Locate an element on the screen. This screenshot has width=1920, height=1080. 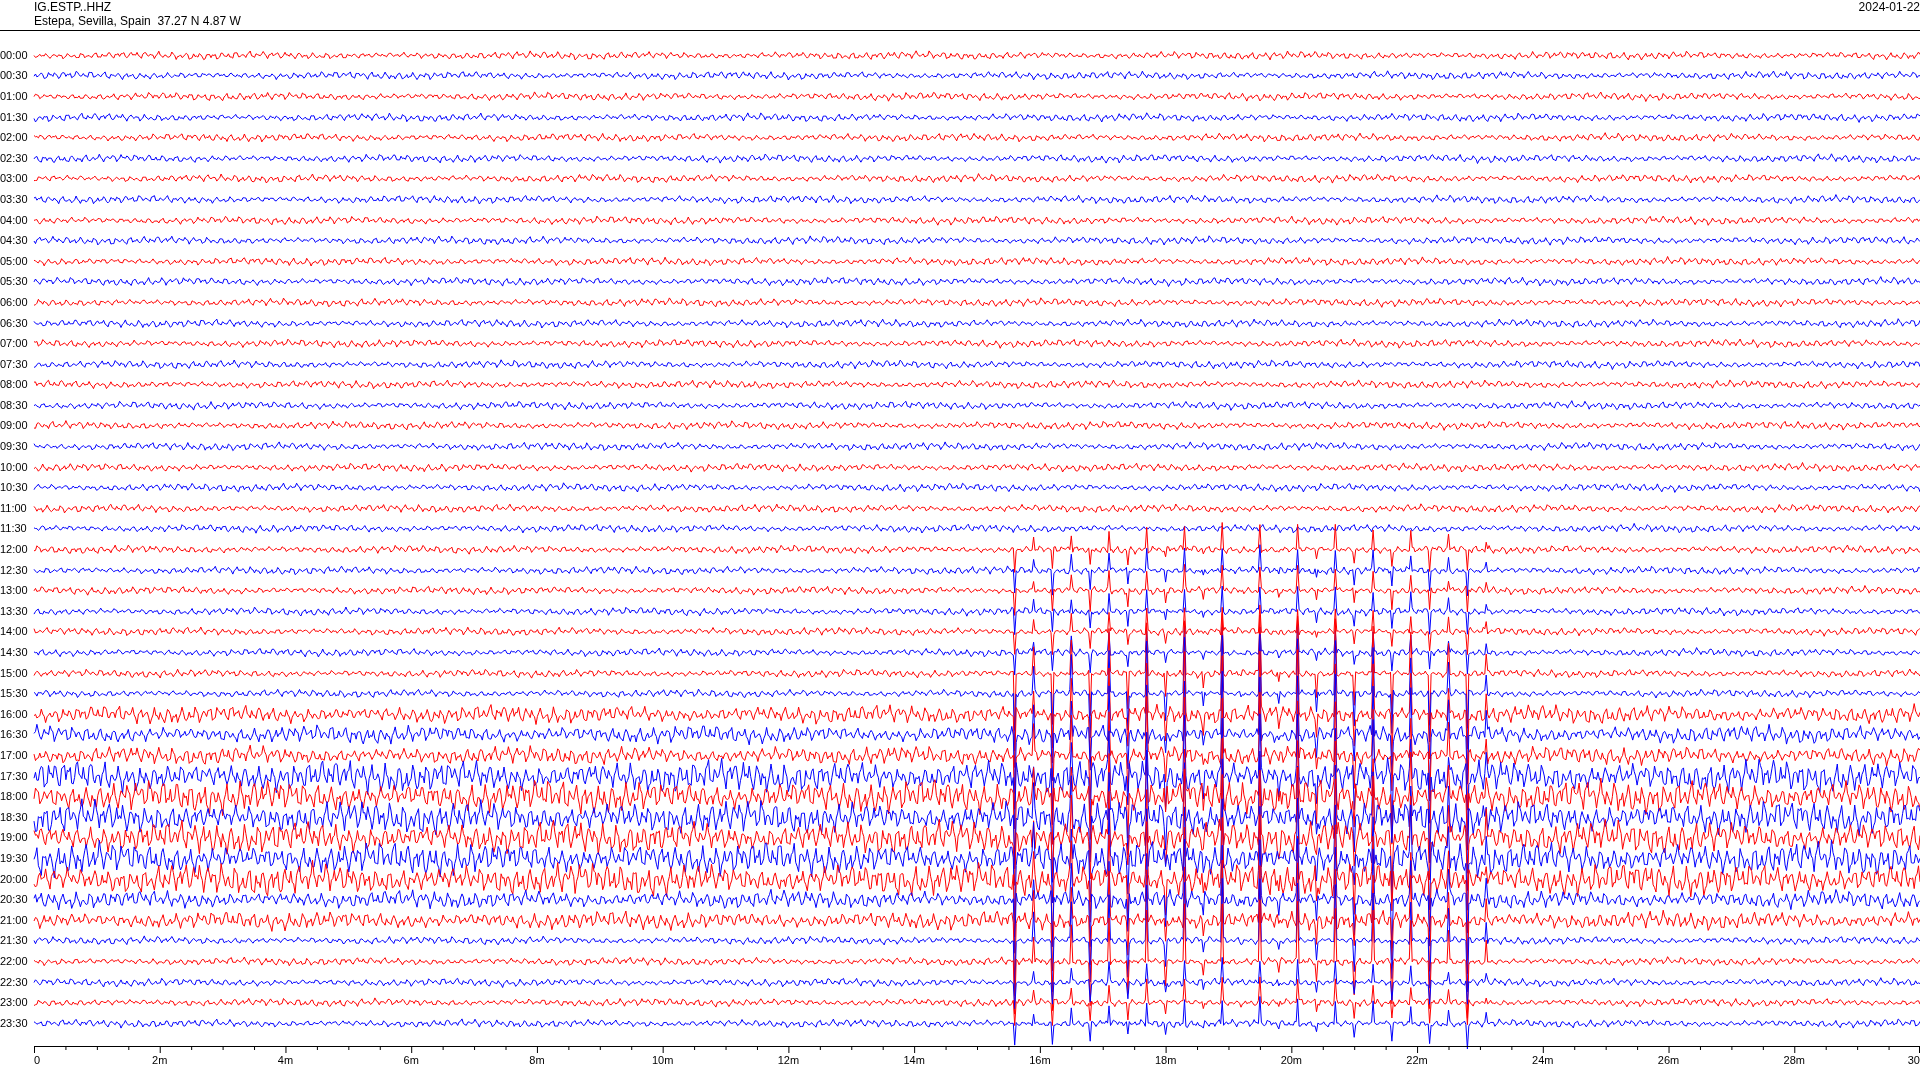
time-label: 10:00 is located at coordinates (14, 467).